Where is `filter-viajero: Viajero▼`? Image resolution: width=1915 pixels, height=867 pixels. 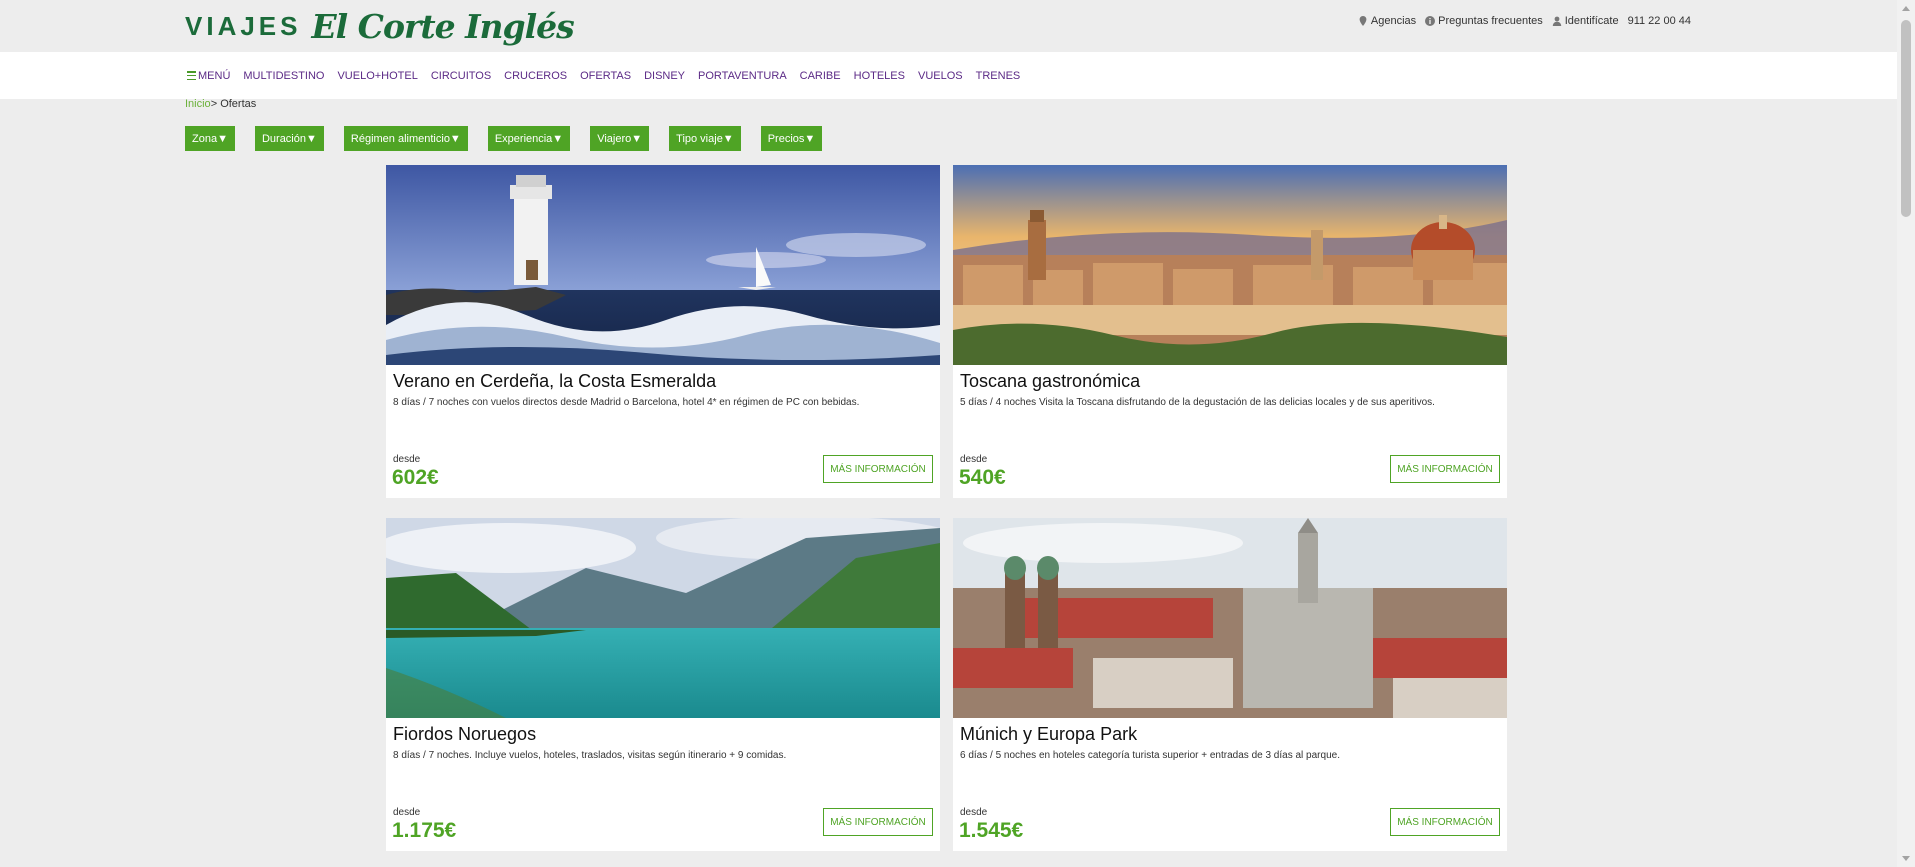
filter-viajero: Viajero▼ is located at coordinates (620, 138).